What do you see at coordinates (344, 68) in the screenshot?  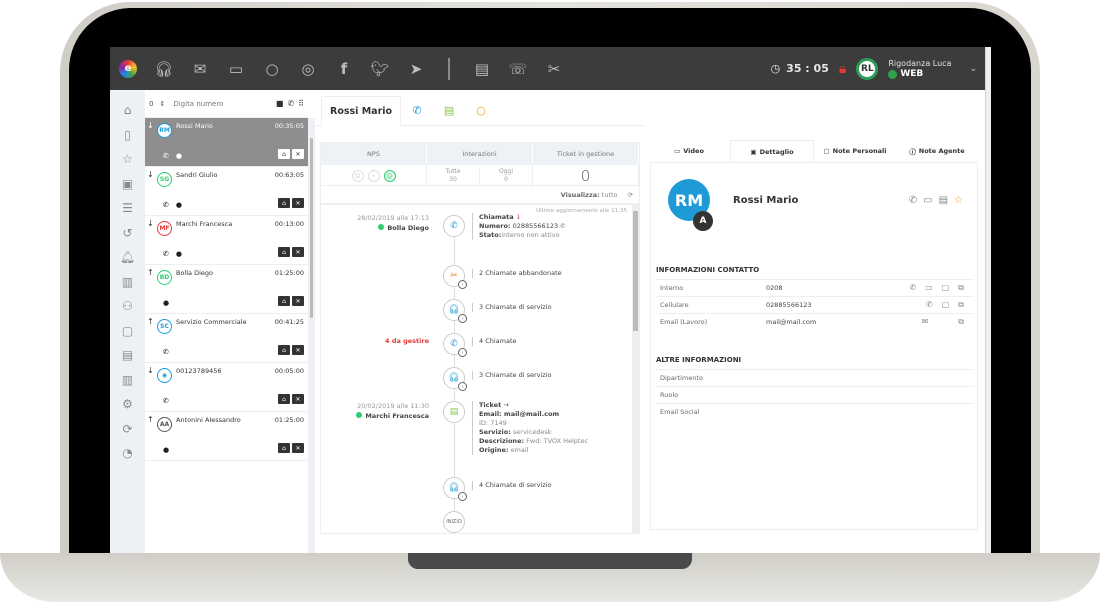 I see `facebook-icon: f` at bounding box center [344, 68].